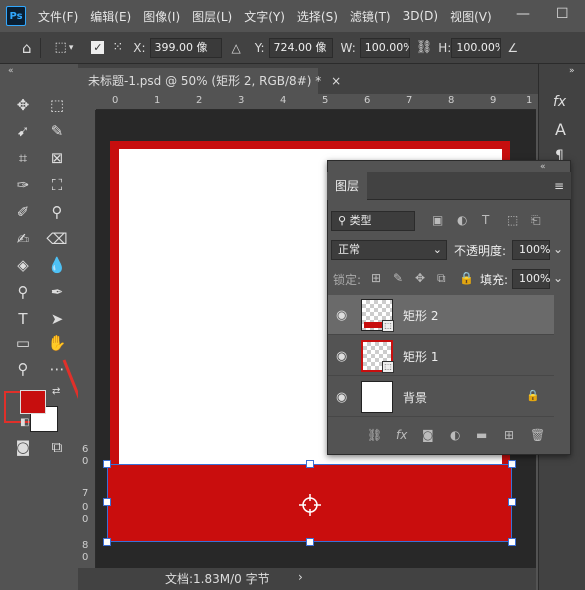 The width and height of the screenshot is (585, 590). What do you see at coordinates (185, 47) in the screenshot?
I see `x-field: 399.00 像` at bounding box center [185, 47].